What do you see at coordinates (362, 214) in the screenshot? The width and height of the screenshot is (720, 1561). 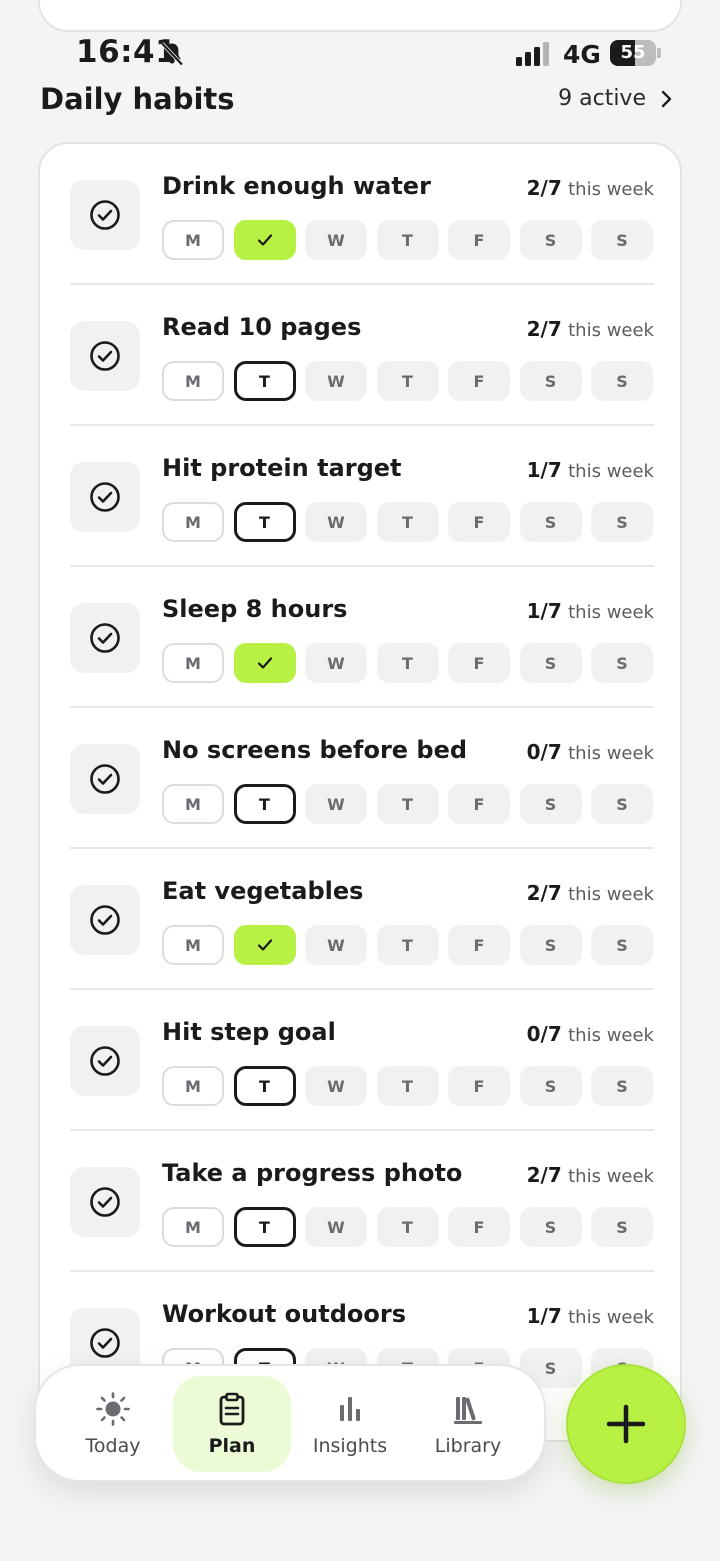 I see `habit-row: Drink enough water 2/7 this week M W T F S S` at bounding box center [362, 214].